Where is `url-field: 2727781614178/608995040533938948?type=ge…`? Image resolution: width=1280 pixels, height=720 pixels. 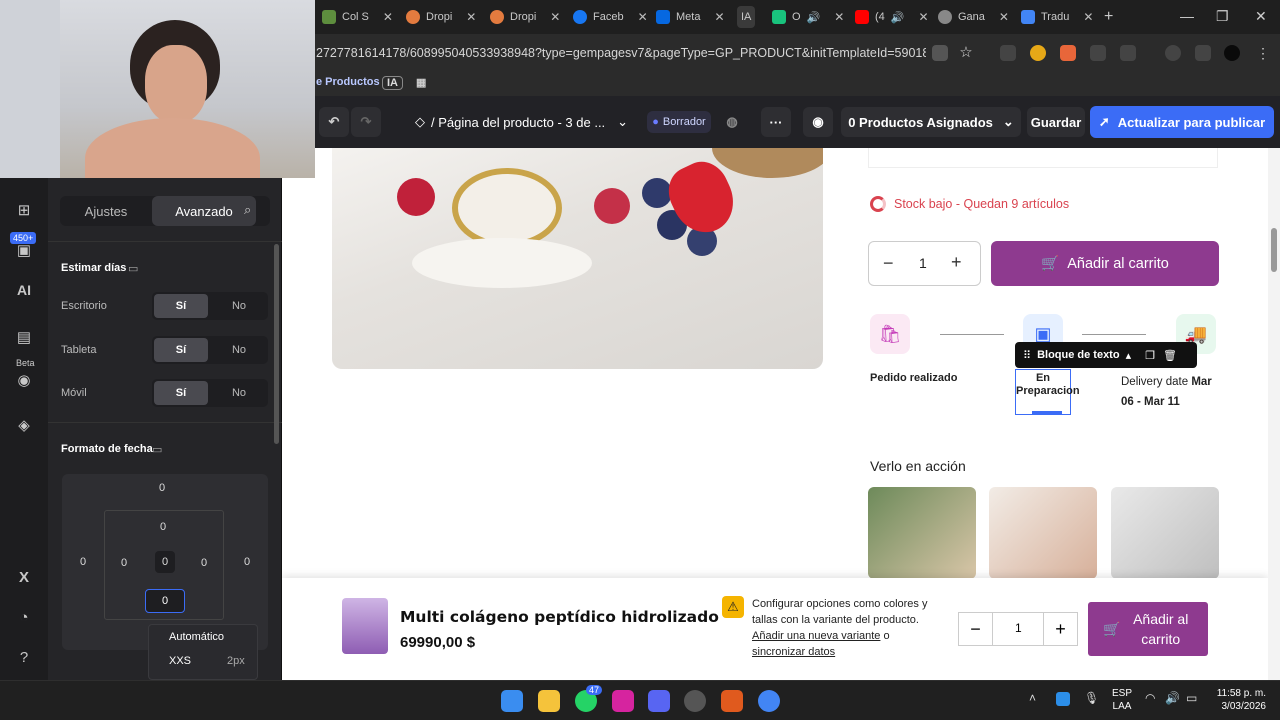
url-field: 2727781614178/608995040533938948?type=ge… is located at coordinates (621, 53).